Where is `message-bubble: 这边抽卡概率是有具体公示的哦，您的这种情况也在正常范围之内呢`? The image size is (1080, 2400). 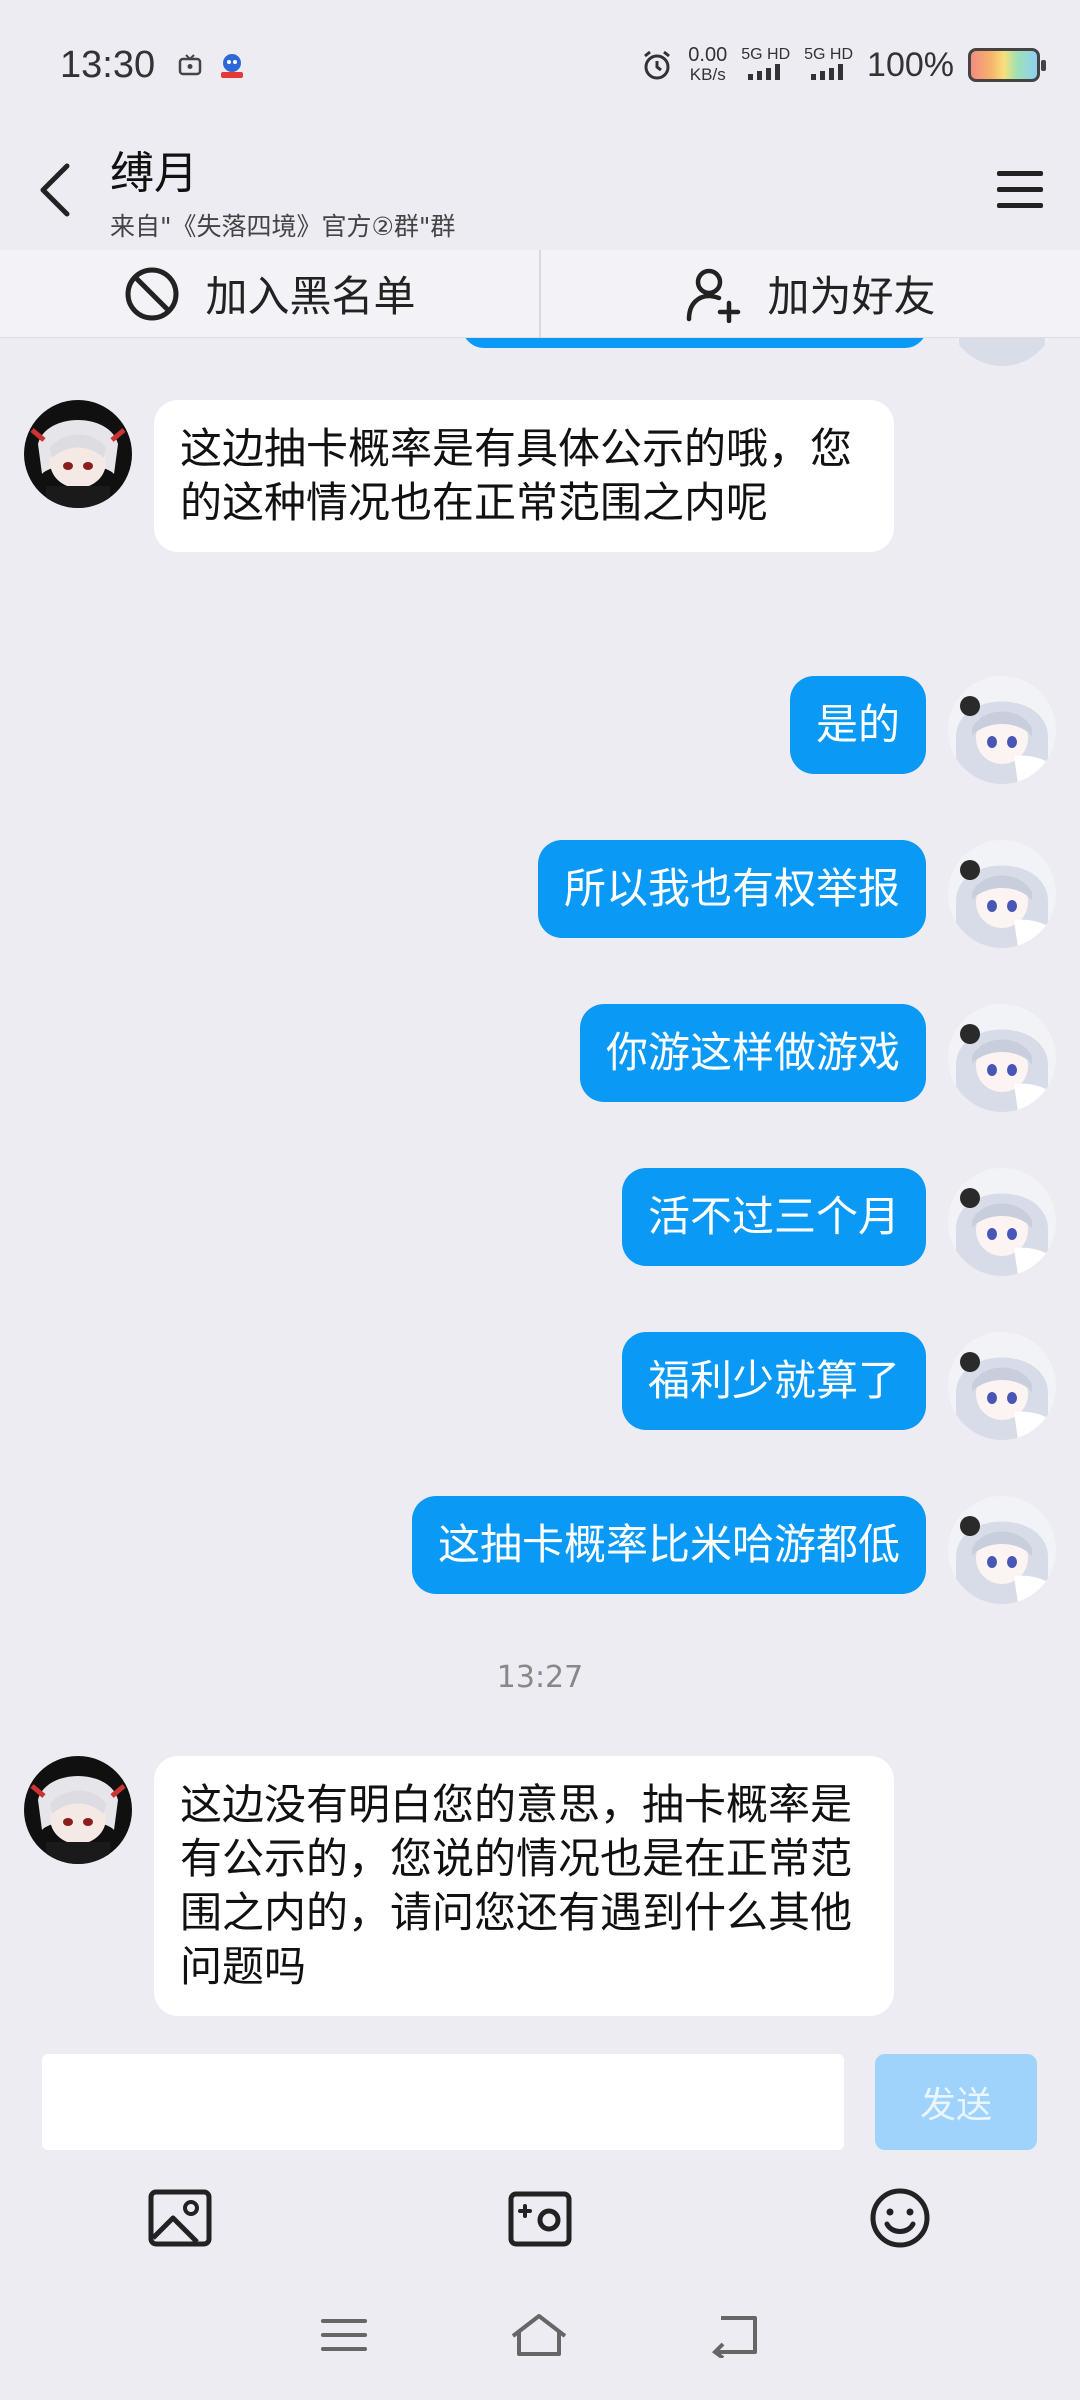 message-bubble: 这边抽卡概率是有具体公示的哦，您的这种情况也在正常范围之内呢 is located at coordinates (524, 476).